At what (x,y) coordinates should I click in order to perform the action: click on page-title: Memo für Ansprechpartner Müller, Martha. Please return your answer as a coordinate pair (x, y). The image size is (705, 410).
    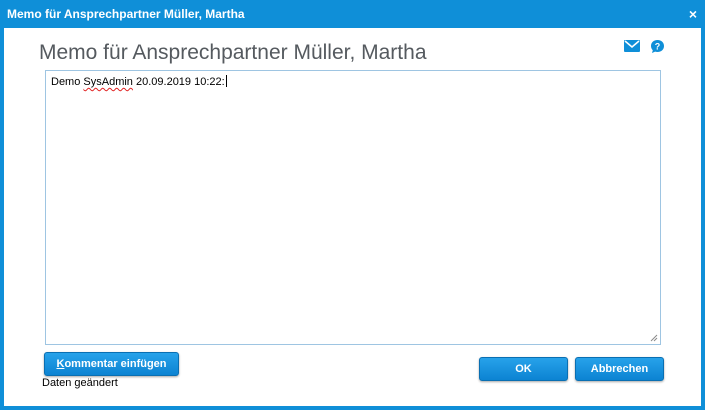
    Looking at the image, I should click on (233, 52).